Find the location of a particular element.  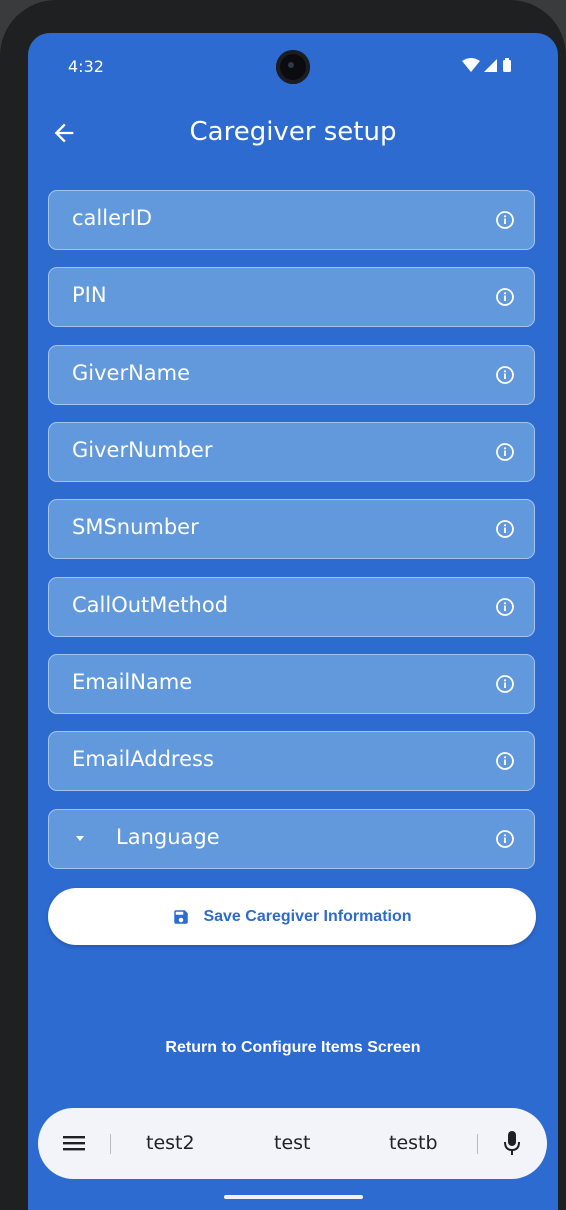

page-title: Caregiver setup is located at coordinates (293, 132).